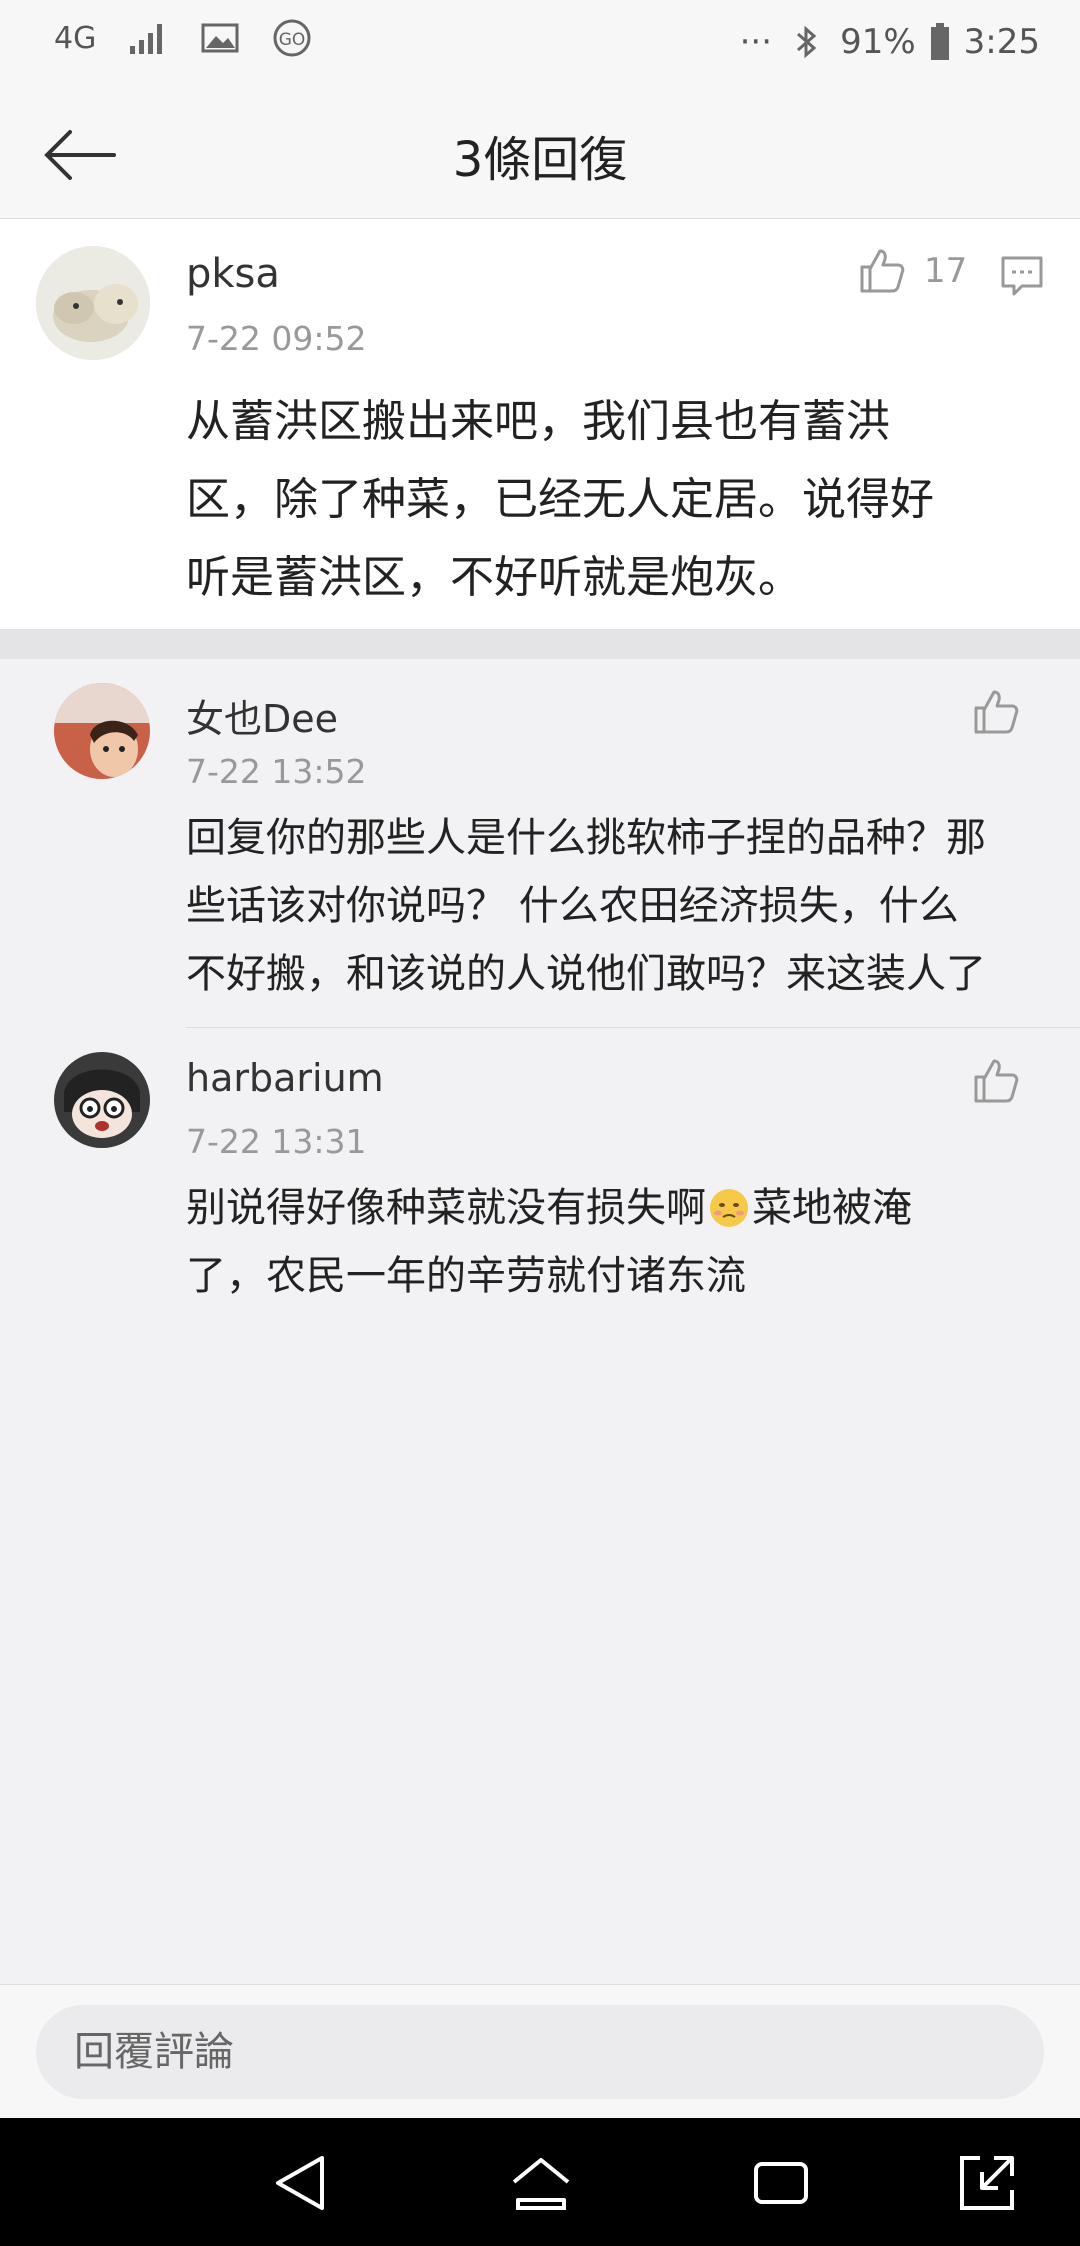 The image size is (1080, 2246). I want to click on back-triangle-icon, so click(301, 2183).